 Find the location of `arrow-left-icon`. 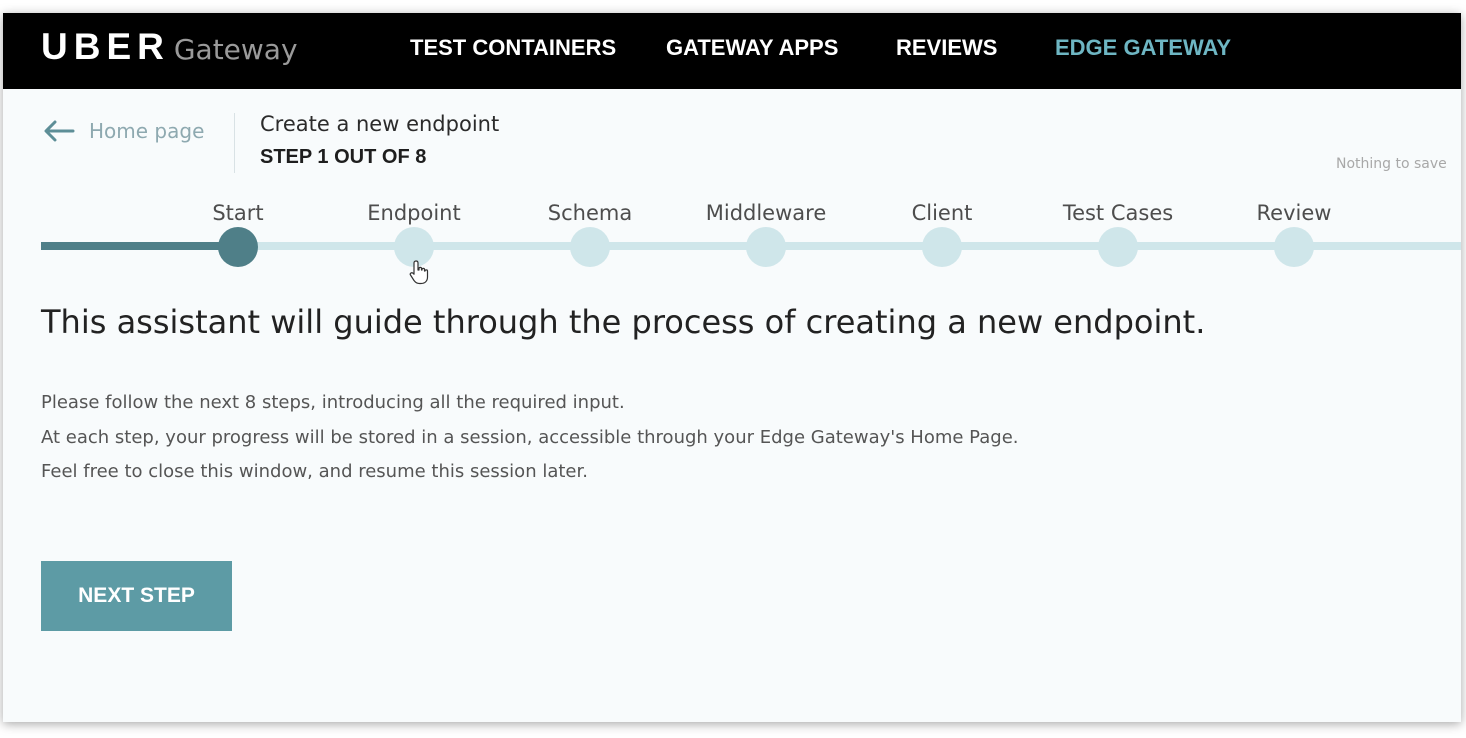

arrow-left-icon is located at coordinates (59, 131).